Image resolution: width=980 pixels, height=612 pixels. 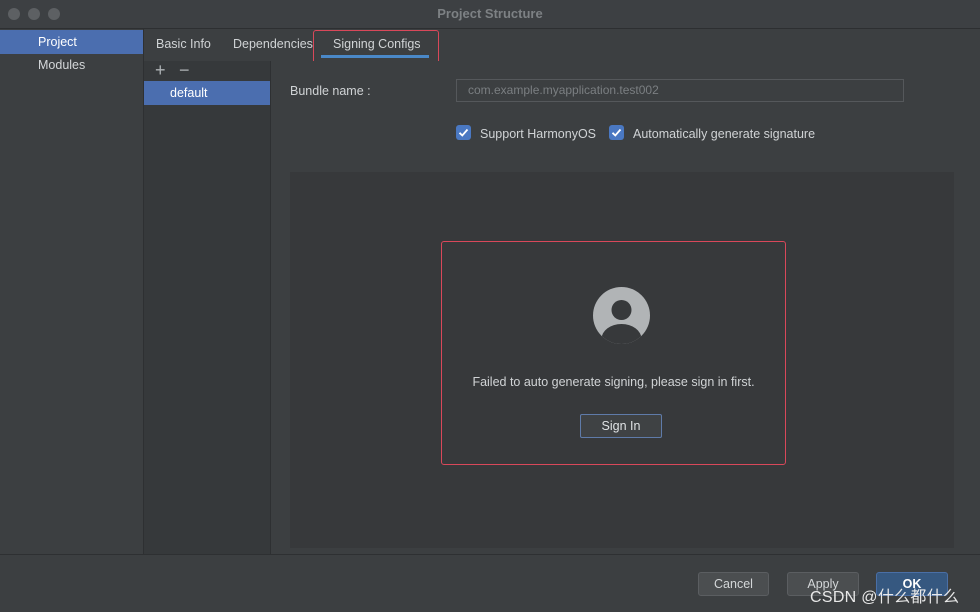 I want to click on sidebar-item-project: Project, so click(x=71, y=42).